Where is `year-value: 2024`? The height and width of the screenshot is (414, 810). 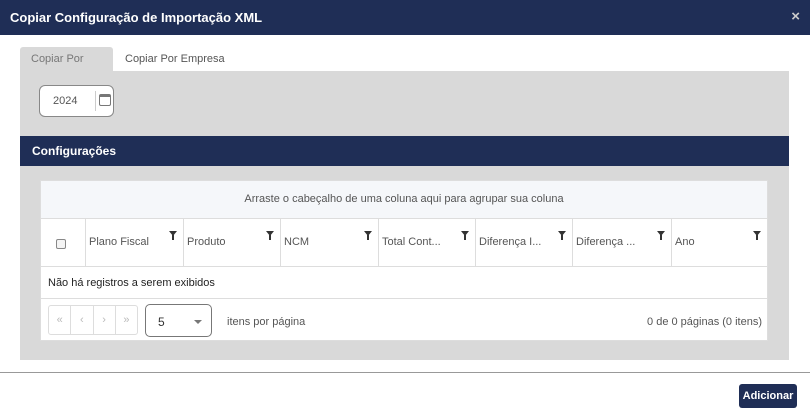 year-value: 2024 is located at coordinates (65, 101).